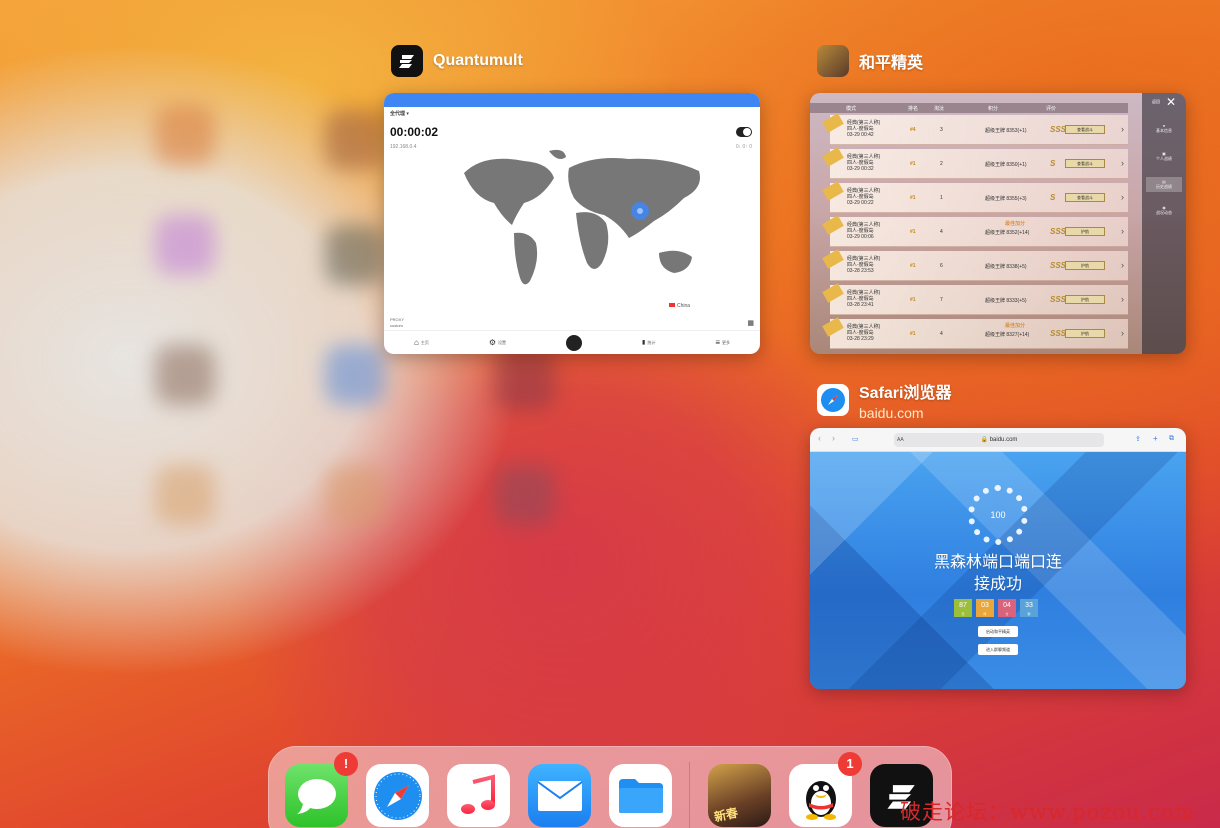  I want to click on gear-icon: ⚙, so click(492, 342).